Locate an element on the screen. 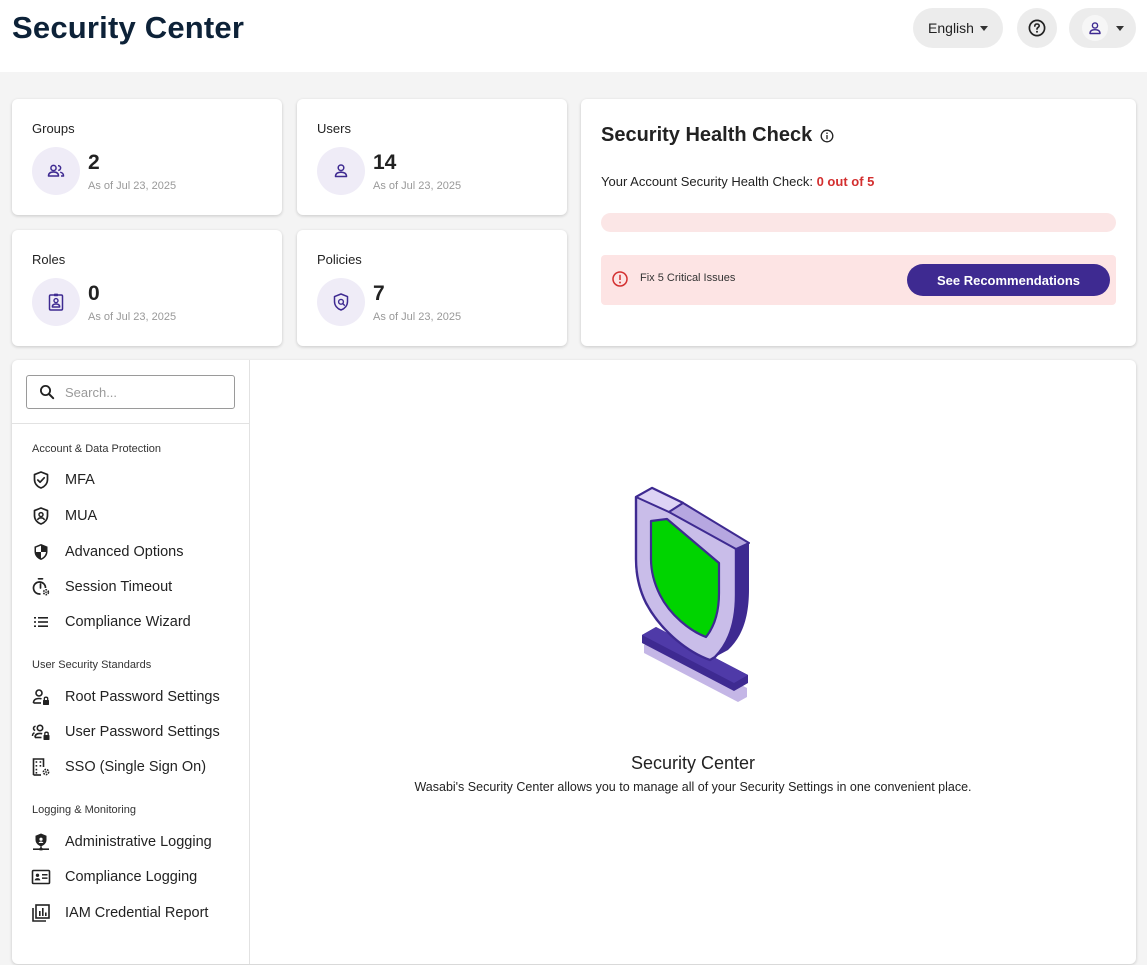  building-gear-icon is located at coordinates (41, 767).